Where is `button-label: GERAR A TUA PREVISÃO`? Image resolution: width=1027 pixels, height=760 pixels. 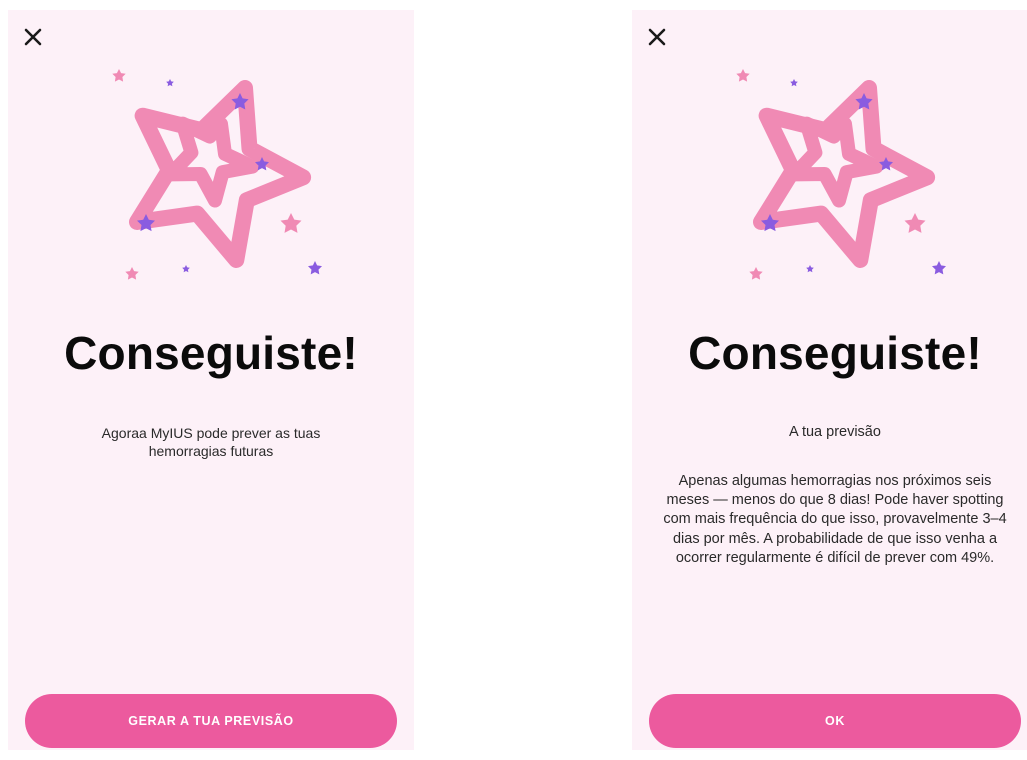
button-label: GERAR A TUA PREVISÃO is located at coordinates (211, 721).